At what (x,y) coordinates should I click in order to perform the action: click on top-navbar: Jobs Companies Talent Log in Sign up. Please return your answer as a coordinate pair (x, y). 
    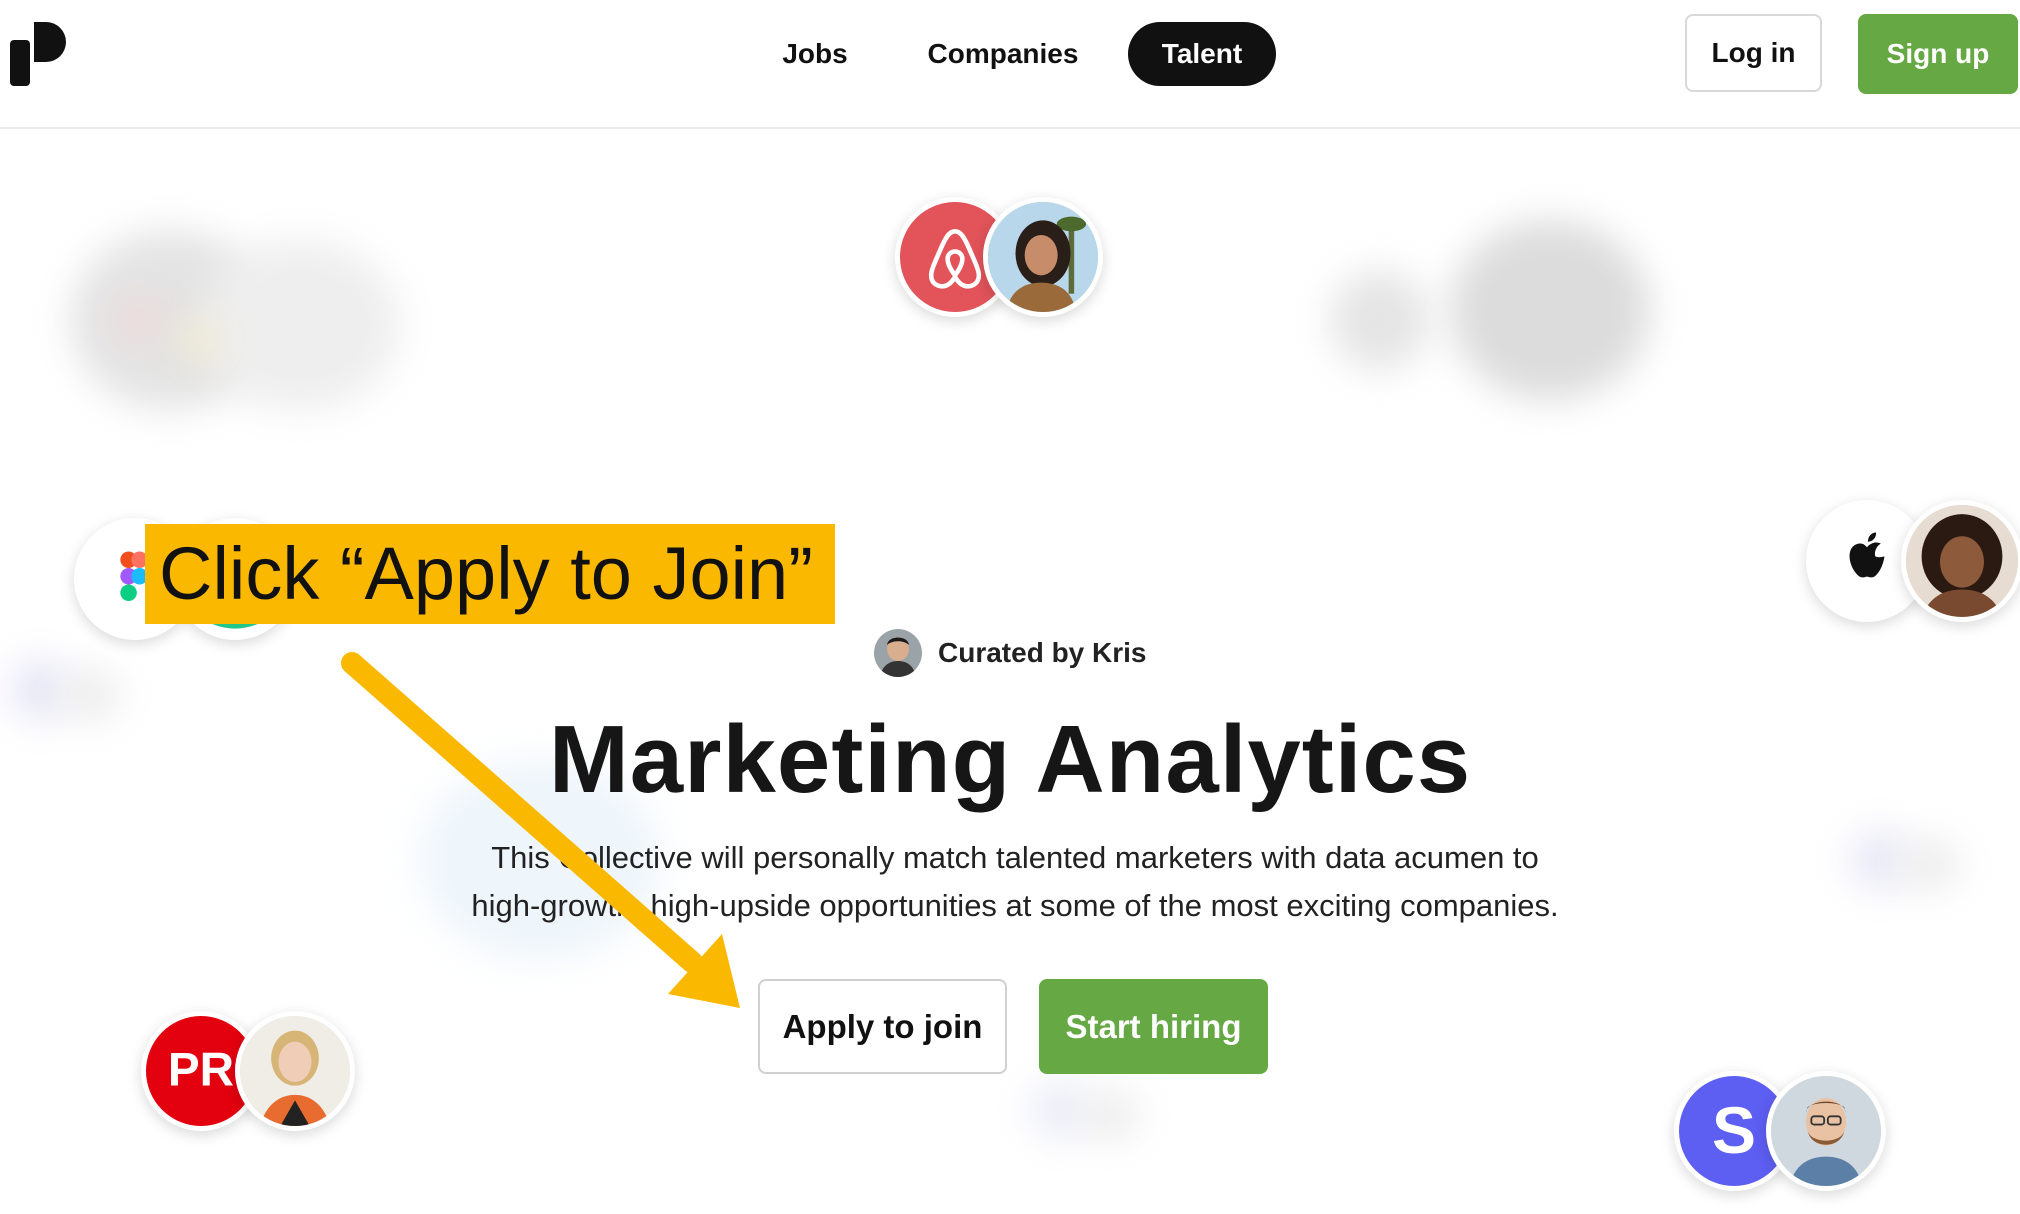
    Looking at the image, I should click on (1010, 64).